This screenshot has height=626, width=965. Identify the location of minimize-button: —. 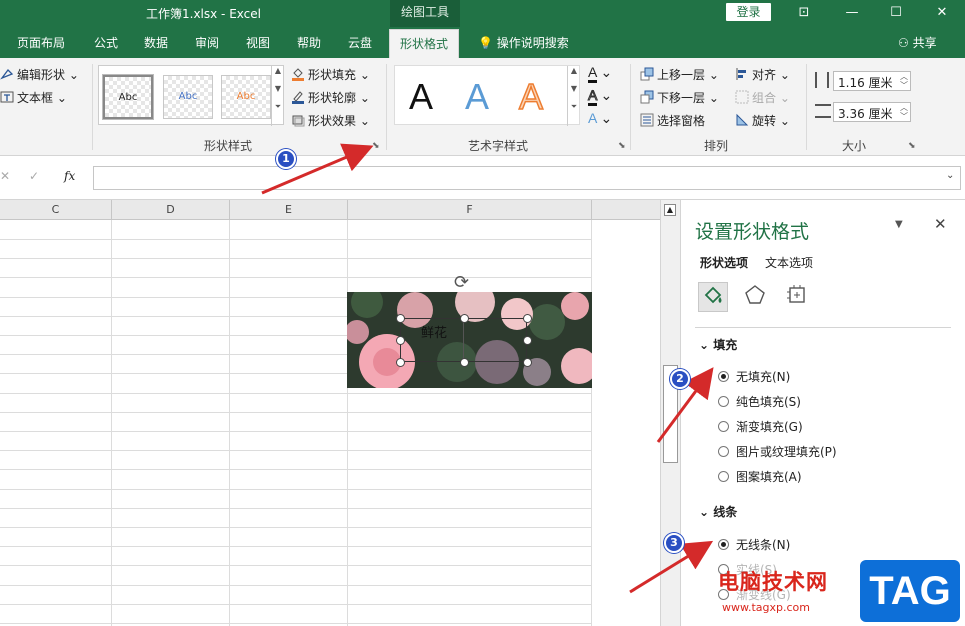
(852, 13).